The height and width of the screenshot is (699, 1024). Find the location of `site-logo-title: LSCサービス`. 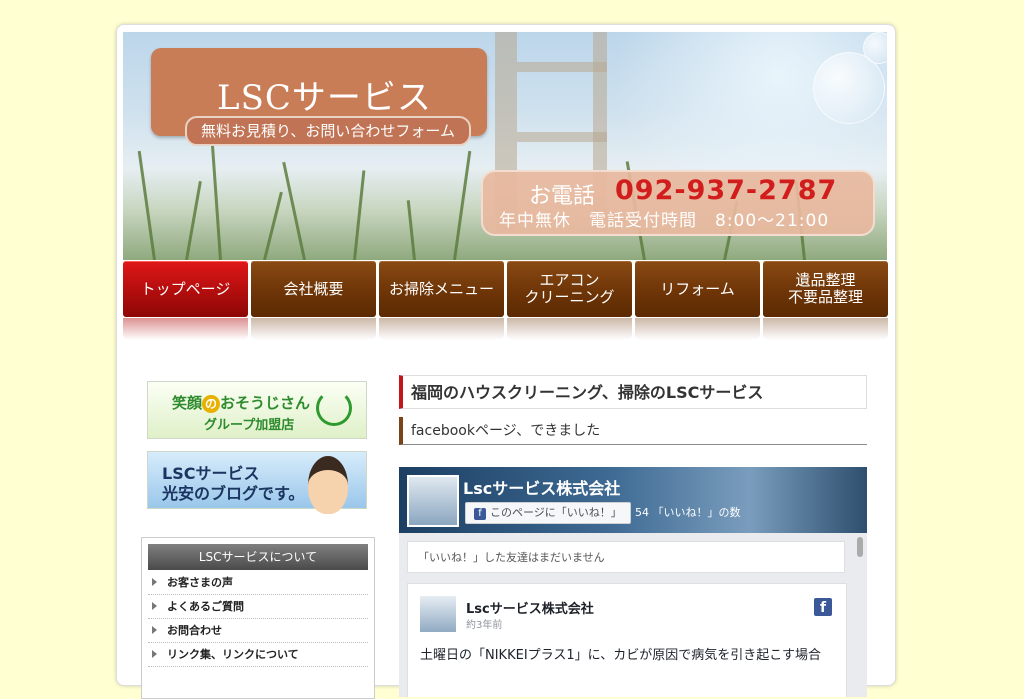

site-logo-title: LSCサービス is located at coordinates (324, 98).